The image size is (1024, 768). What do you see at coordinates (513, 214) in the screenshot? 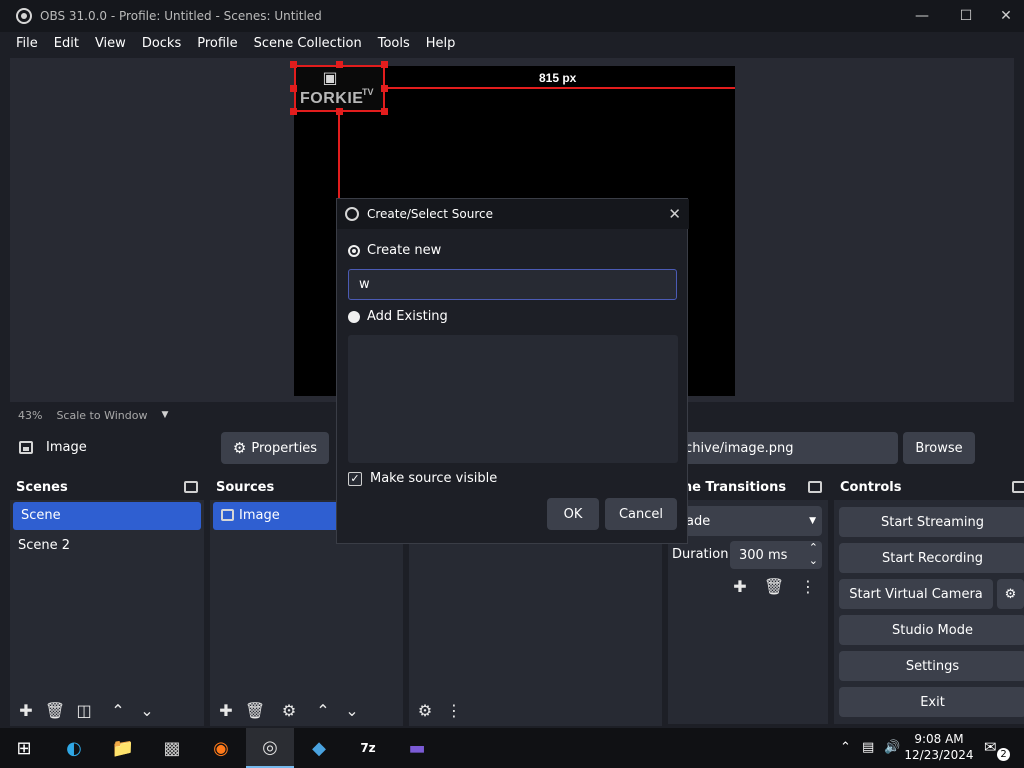
I see `dialog-title-bar: Create/Select Source ✕` at bounding box center [513, 214].